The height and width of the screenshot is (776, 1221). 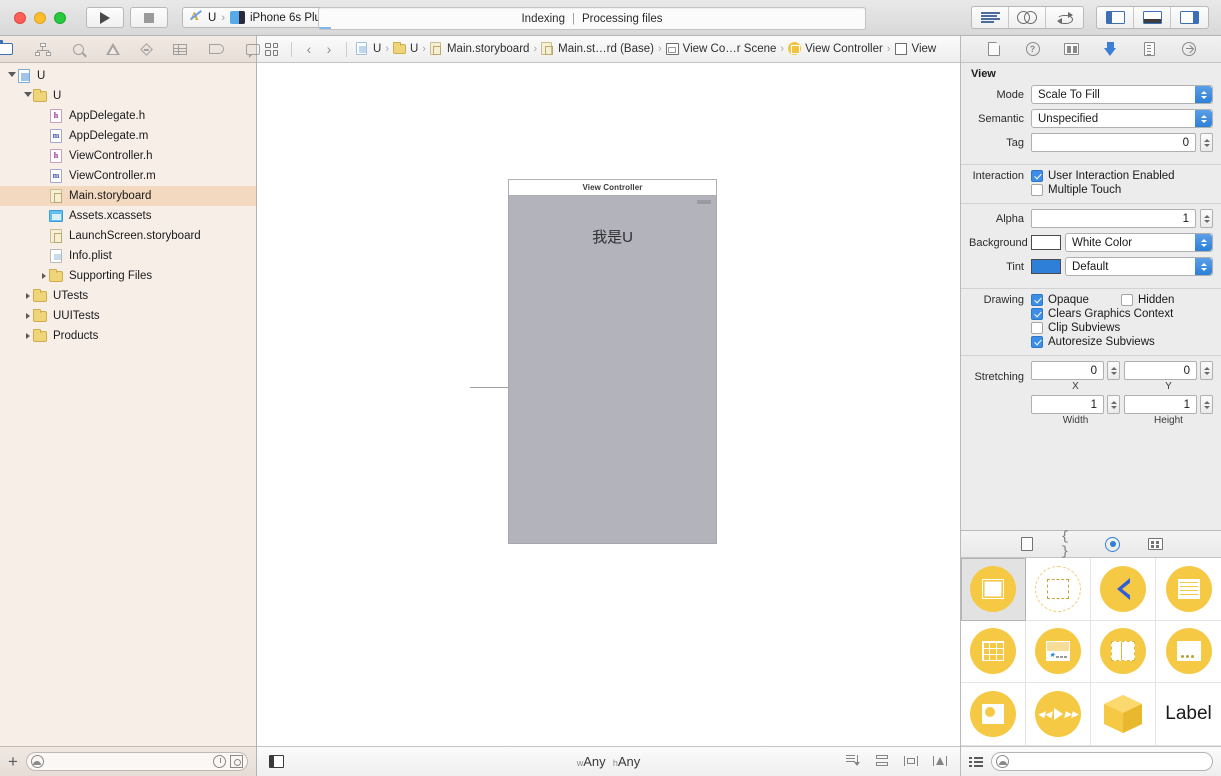 What do you see at coordinates (1037, 300) in the screenshot?
I see `opaque-checkbox` at bounding box center [1037, 300].